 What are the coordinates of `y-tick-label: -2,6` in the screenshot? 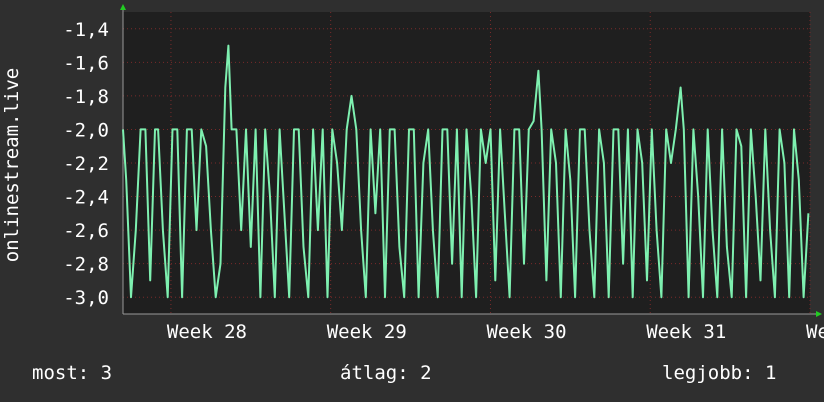 It's located at (86, 231).